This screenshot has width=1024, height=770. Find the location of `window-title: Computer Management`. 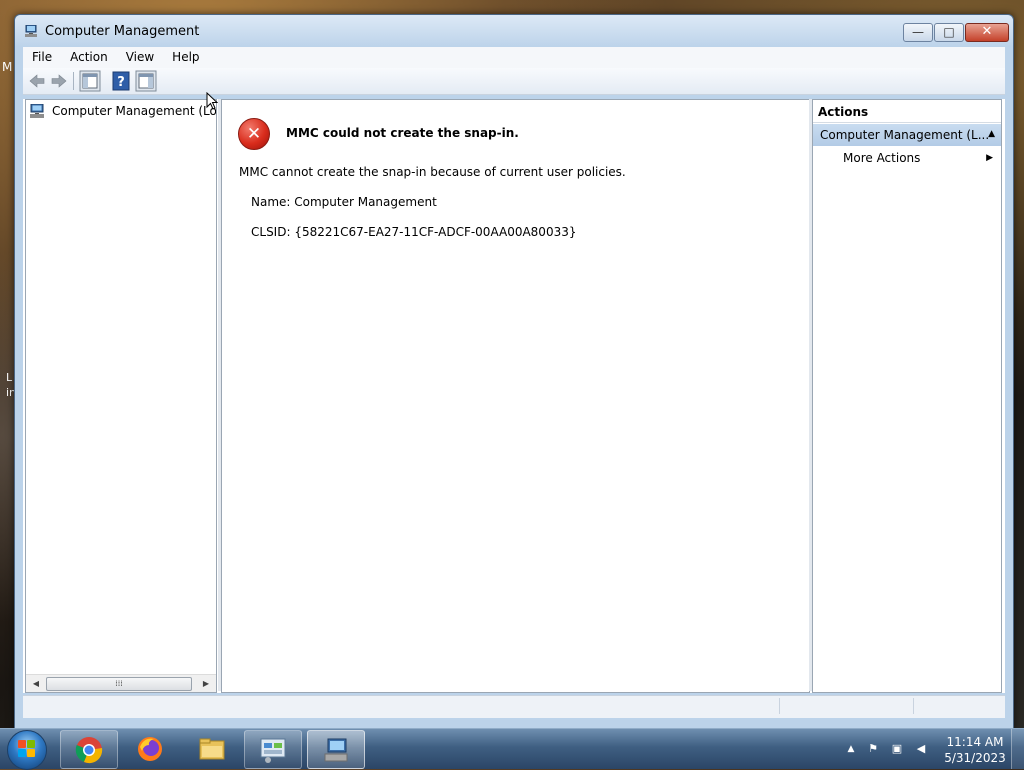

window-title: Computer Management is located at coordinates (122, 31).